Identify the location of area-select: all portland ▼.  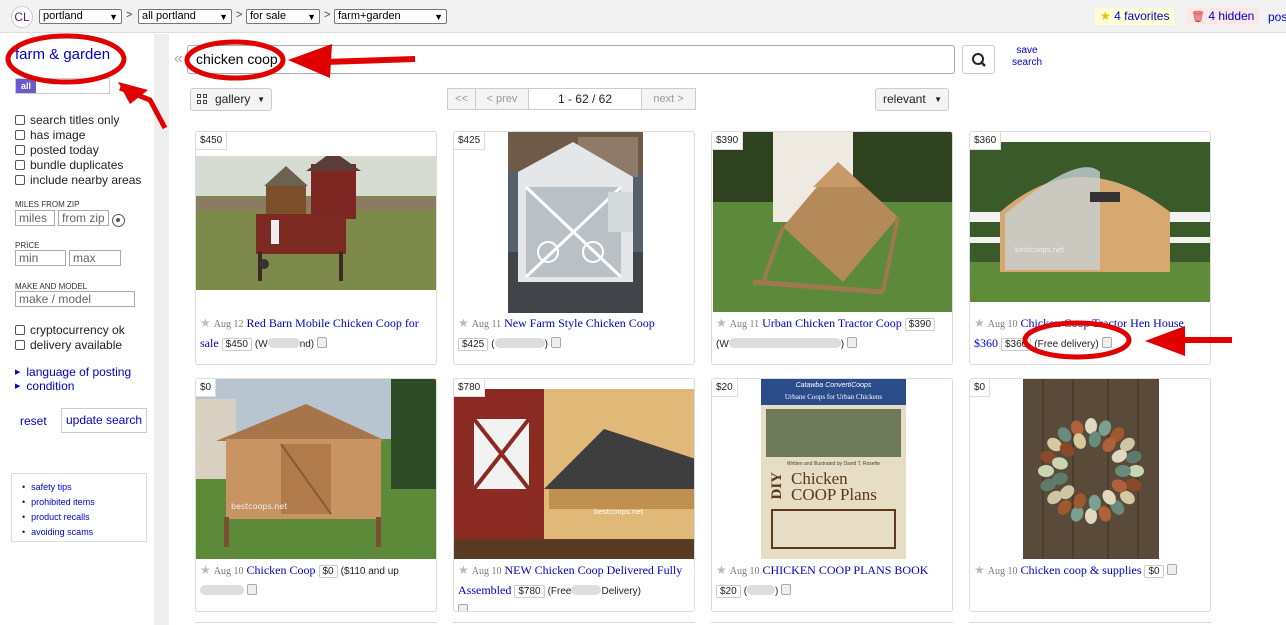
(185, 16).